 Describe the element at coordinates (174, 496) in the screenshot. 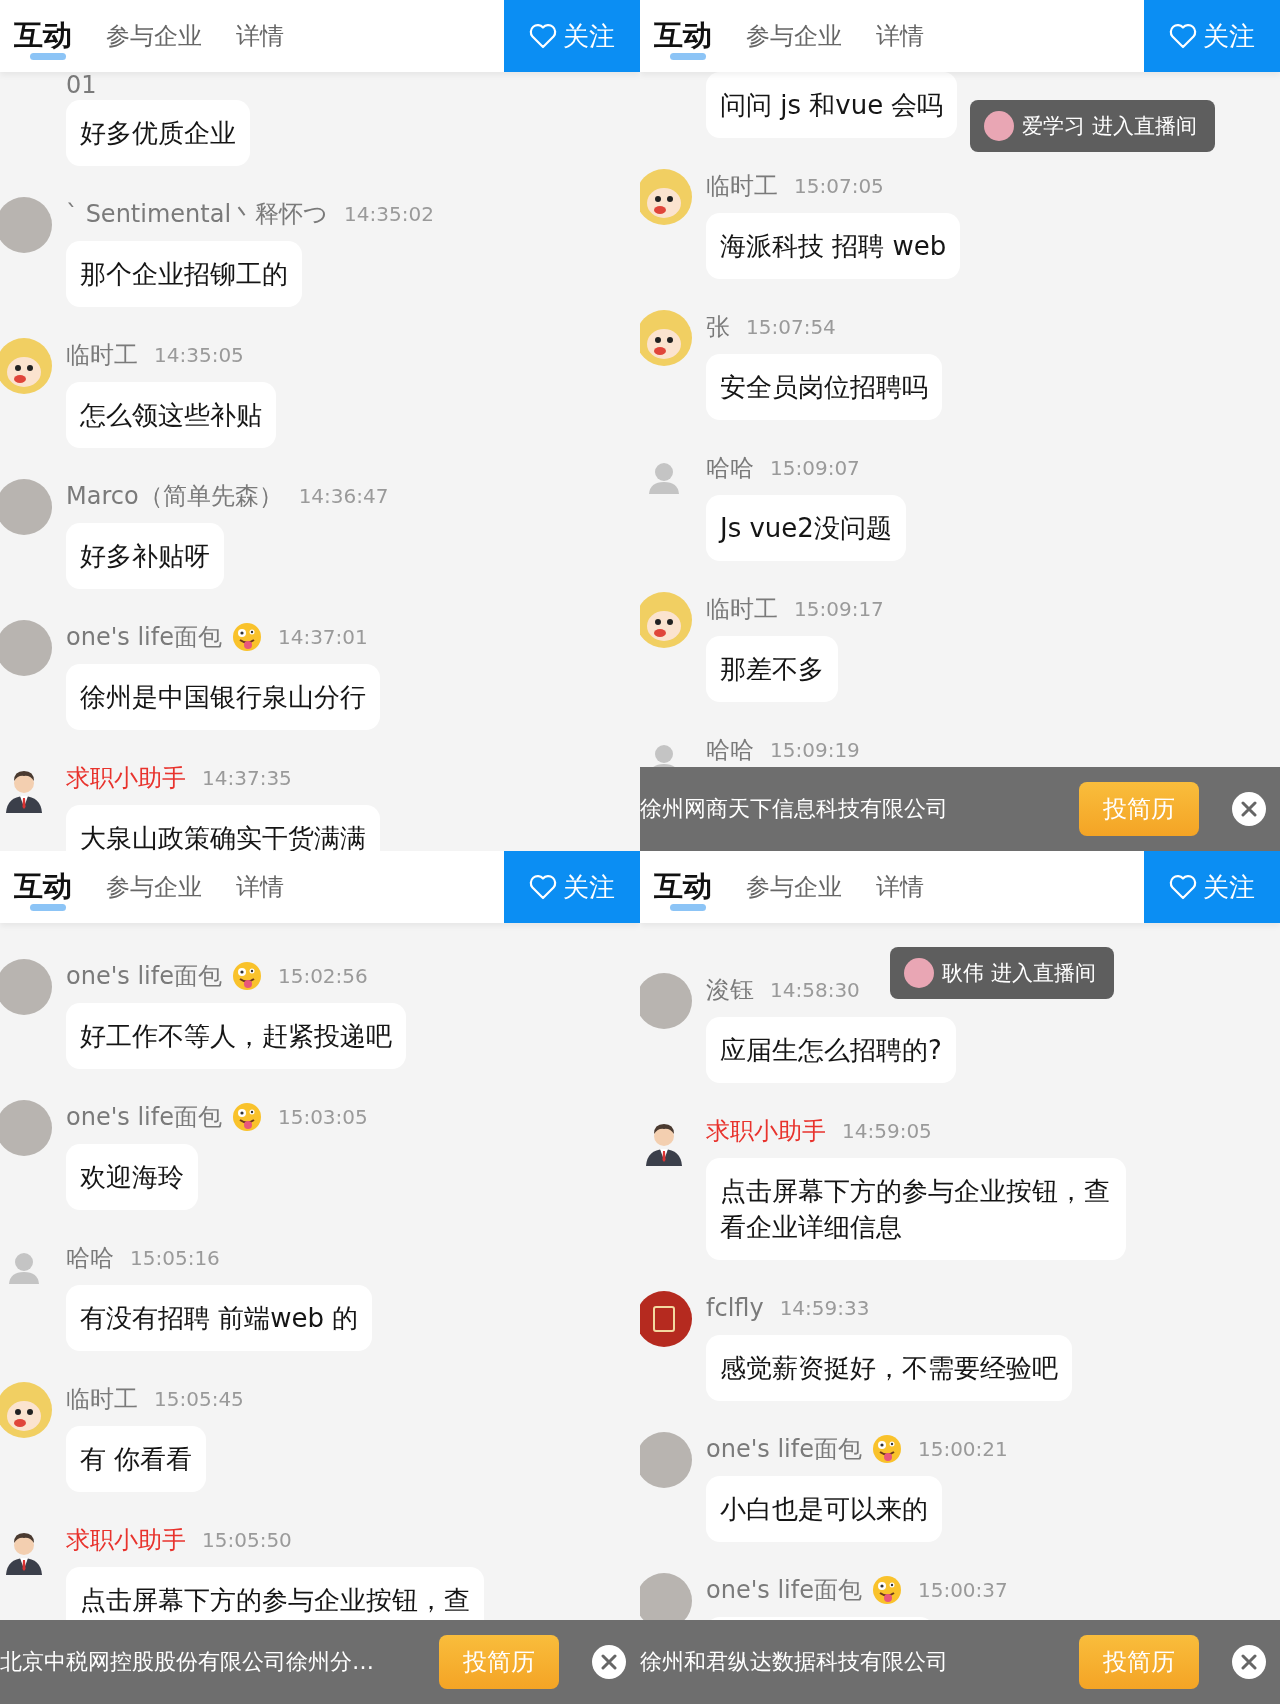

I see `sender-name: Marco（简单先森）` at that location.